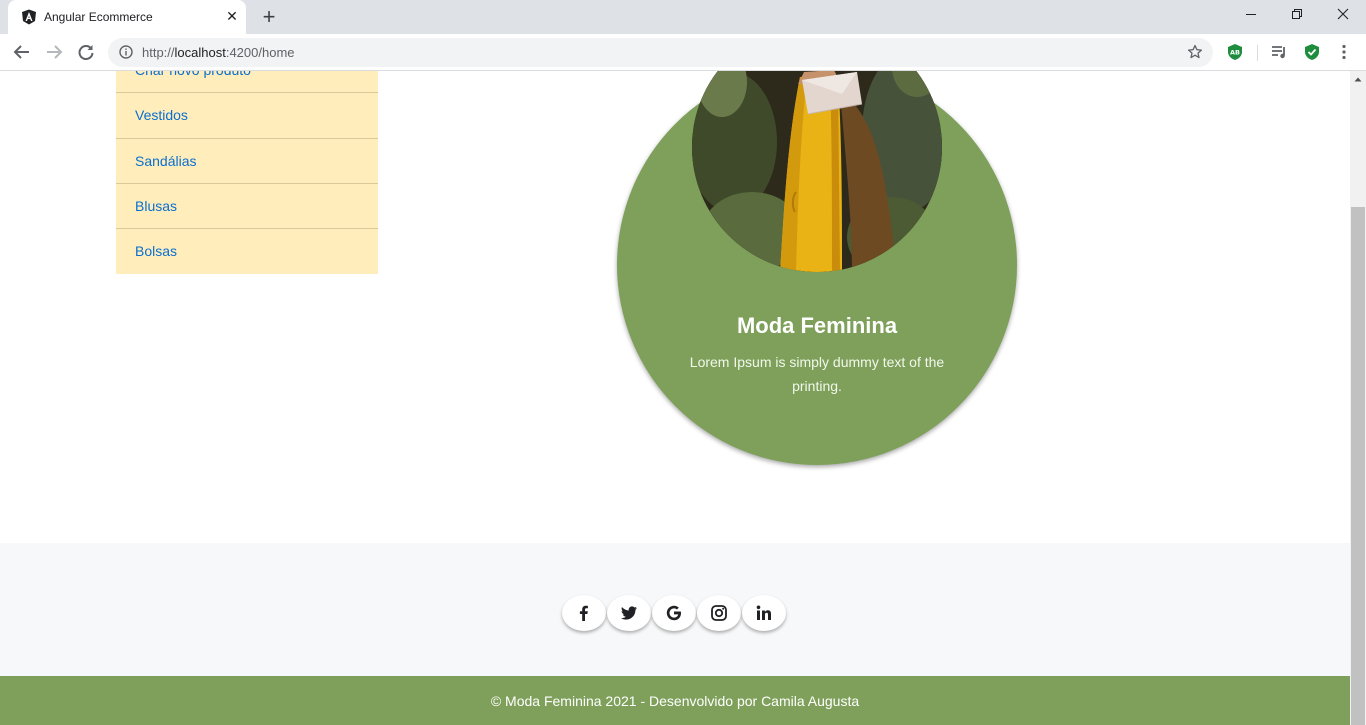 This screenshot has width=1366, height=725. Describe the element at coordinates (218, 52) in the screenshot. I see `url-text: http://localhost:4200/home` at that location.